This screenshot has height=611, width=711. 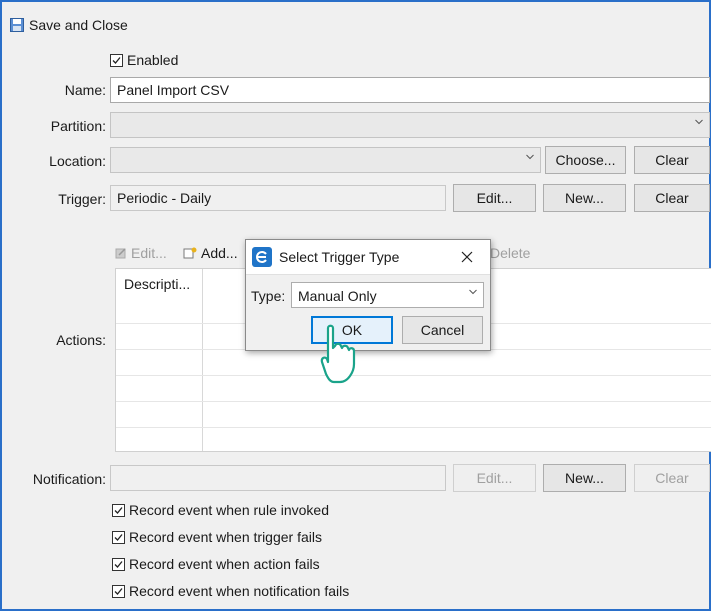 I want to click on actions-delete-button: Delete, so click(x=510, y=253).